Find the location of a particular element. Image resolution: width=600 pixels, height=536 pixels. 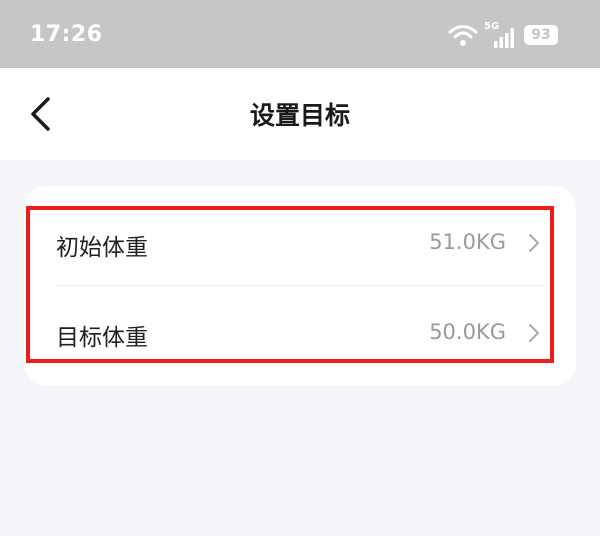

battery-level: 93 is located at coordinates (541, 35).